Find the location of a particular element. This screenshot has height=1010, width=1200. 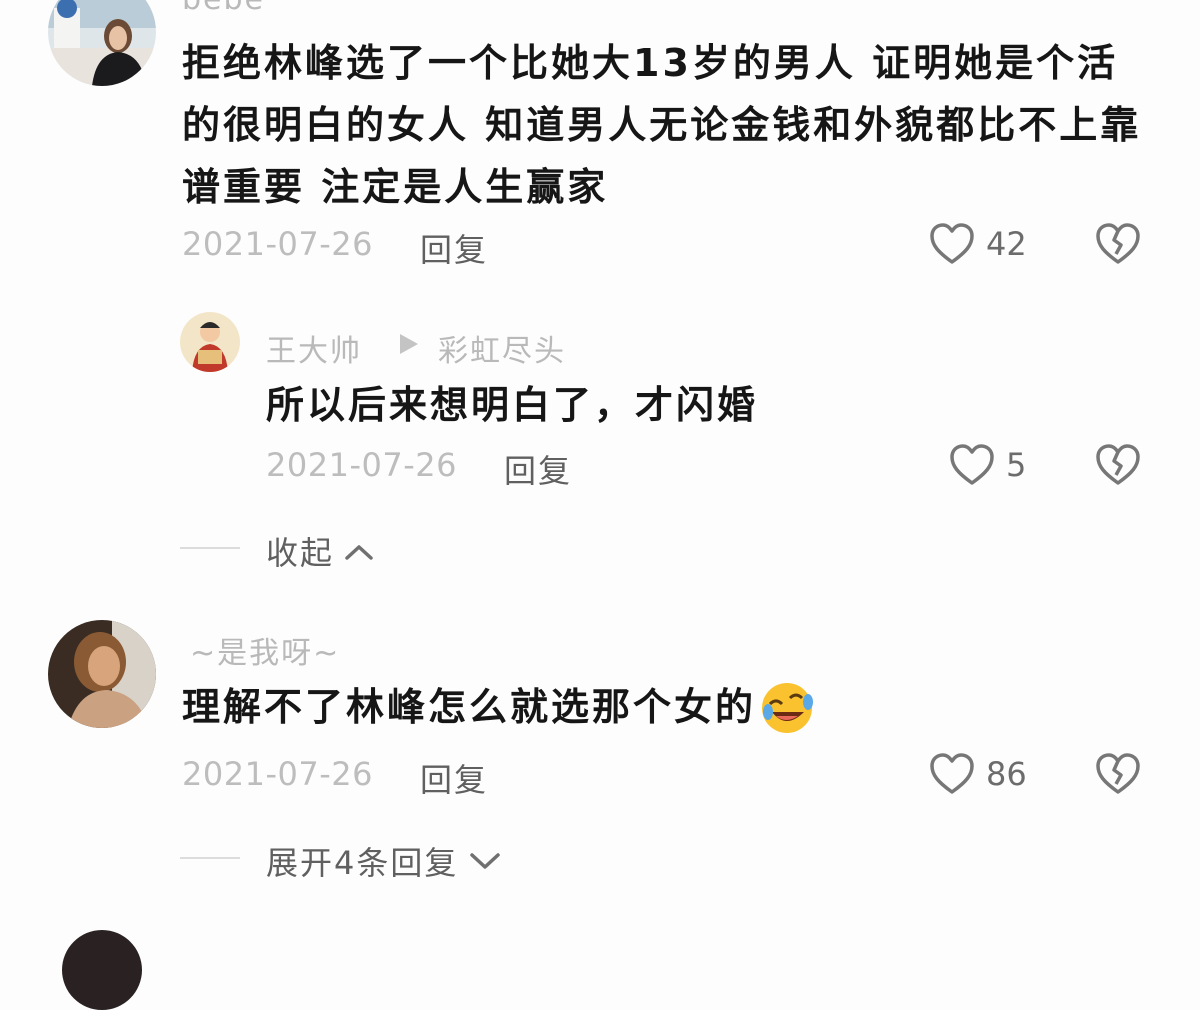

reply-date: 2021-07-26 is located at coordinates (361, 465).